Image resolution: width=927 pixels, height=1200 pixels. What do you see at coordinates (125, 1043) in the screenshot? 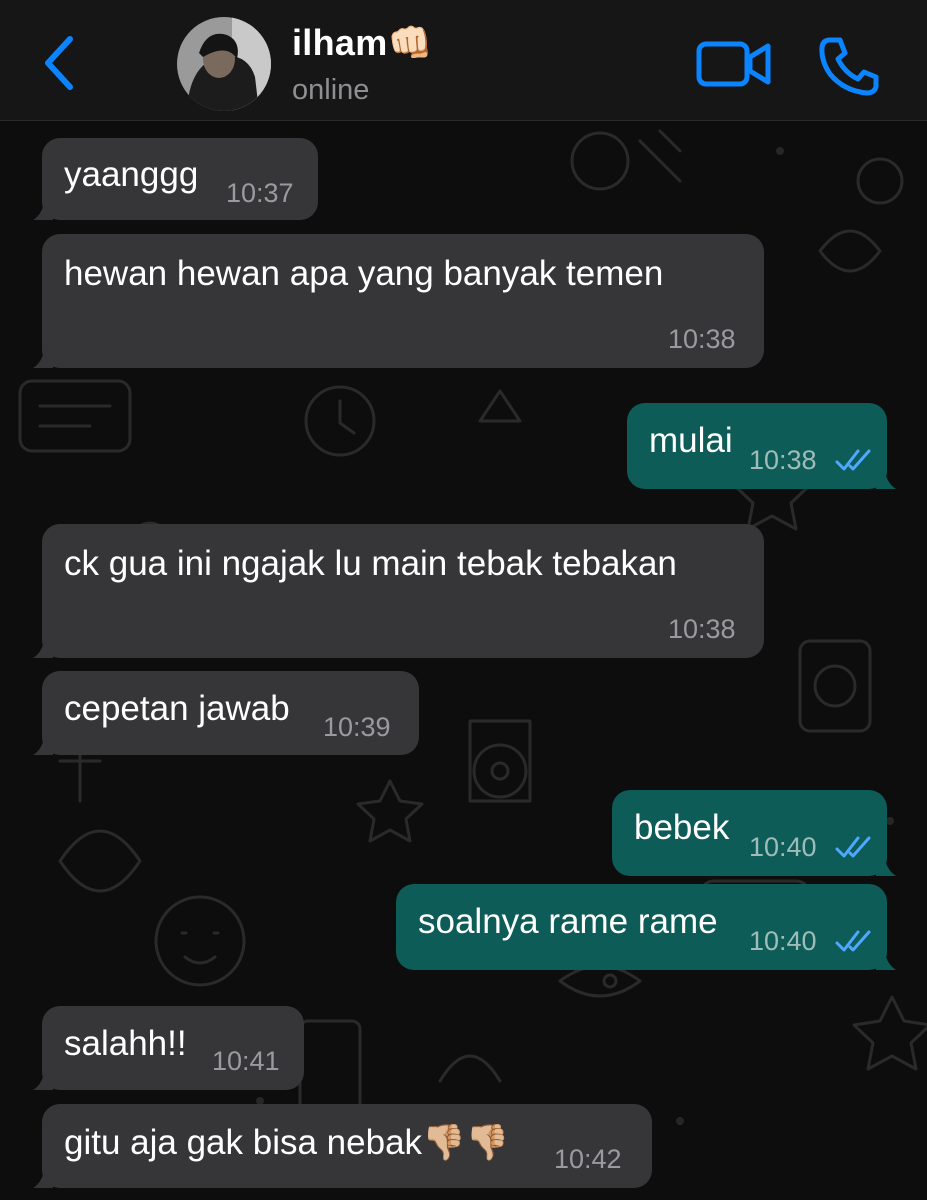
I see `message-text: salahh!!` at bounding box center [125, 1043].